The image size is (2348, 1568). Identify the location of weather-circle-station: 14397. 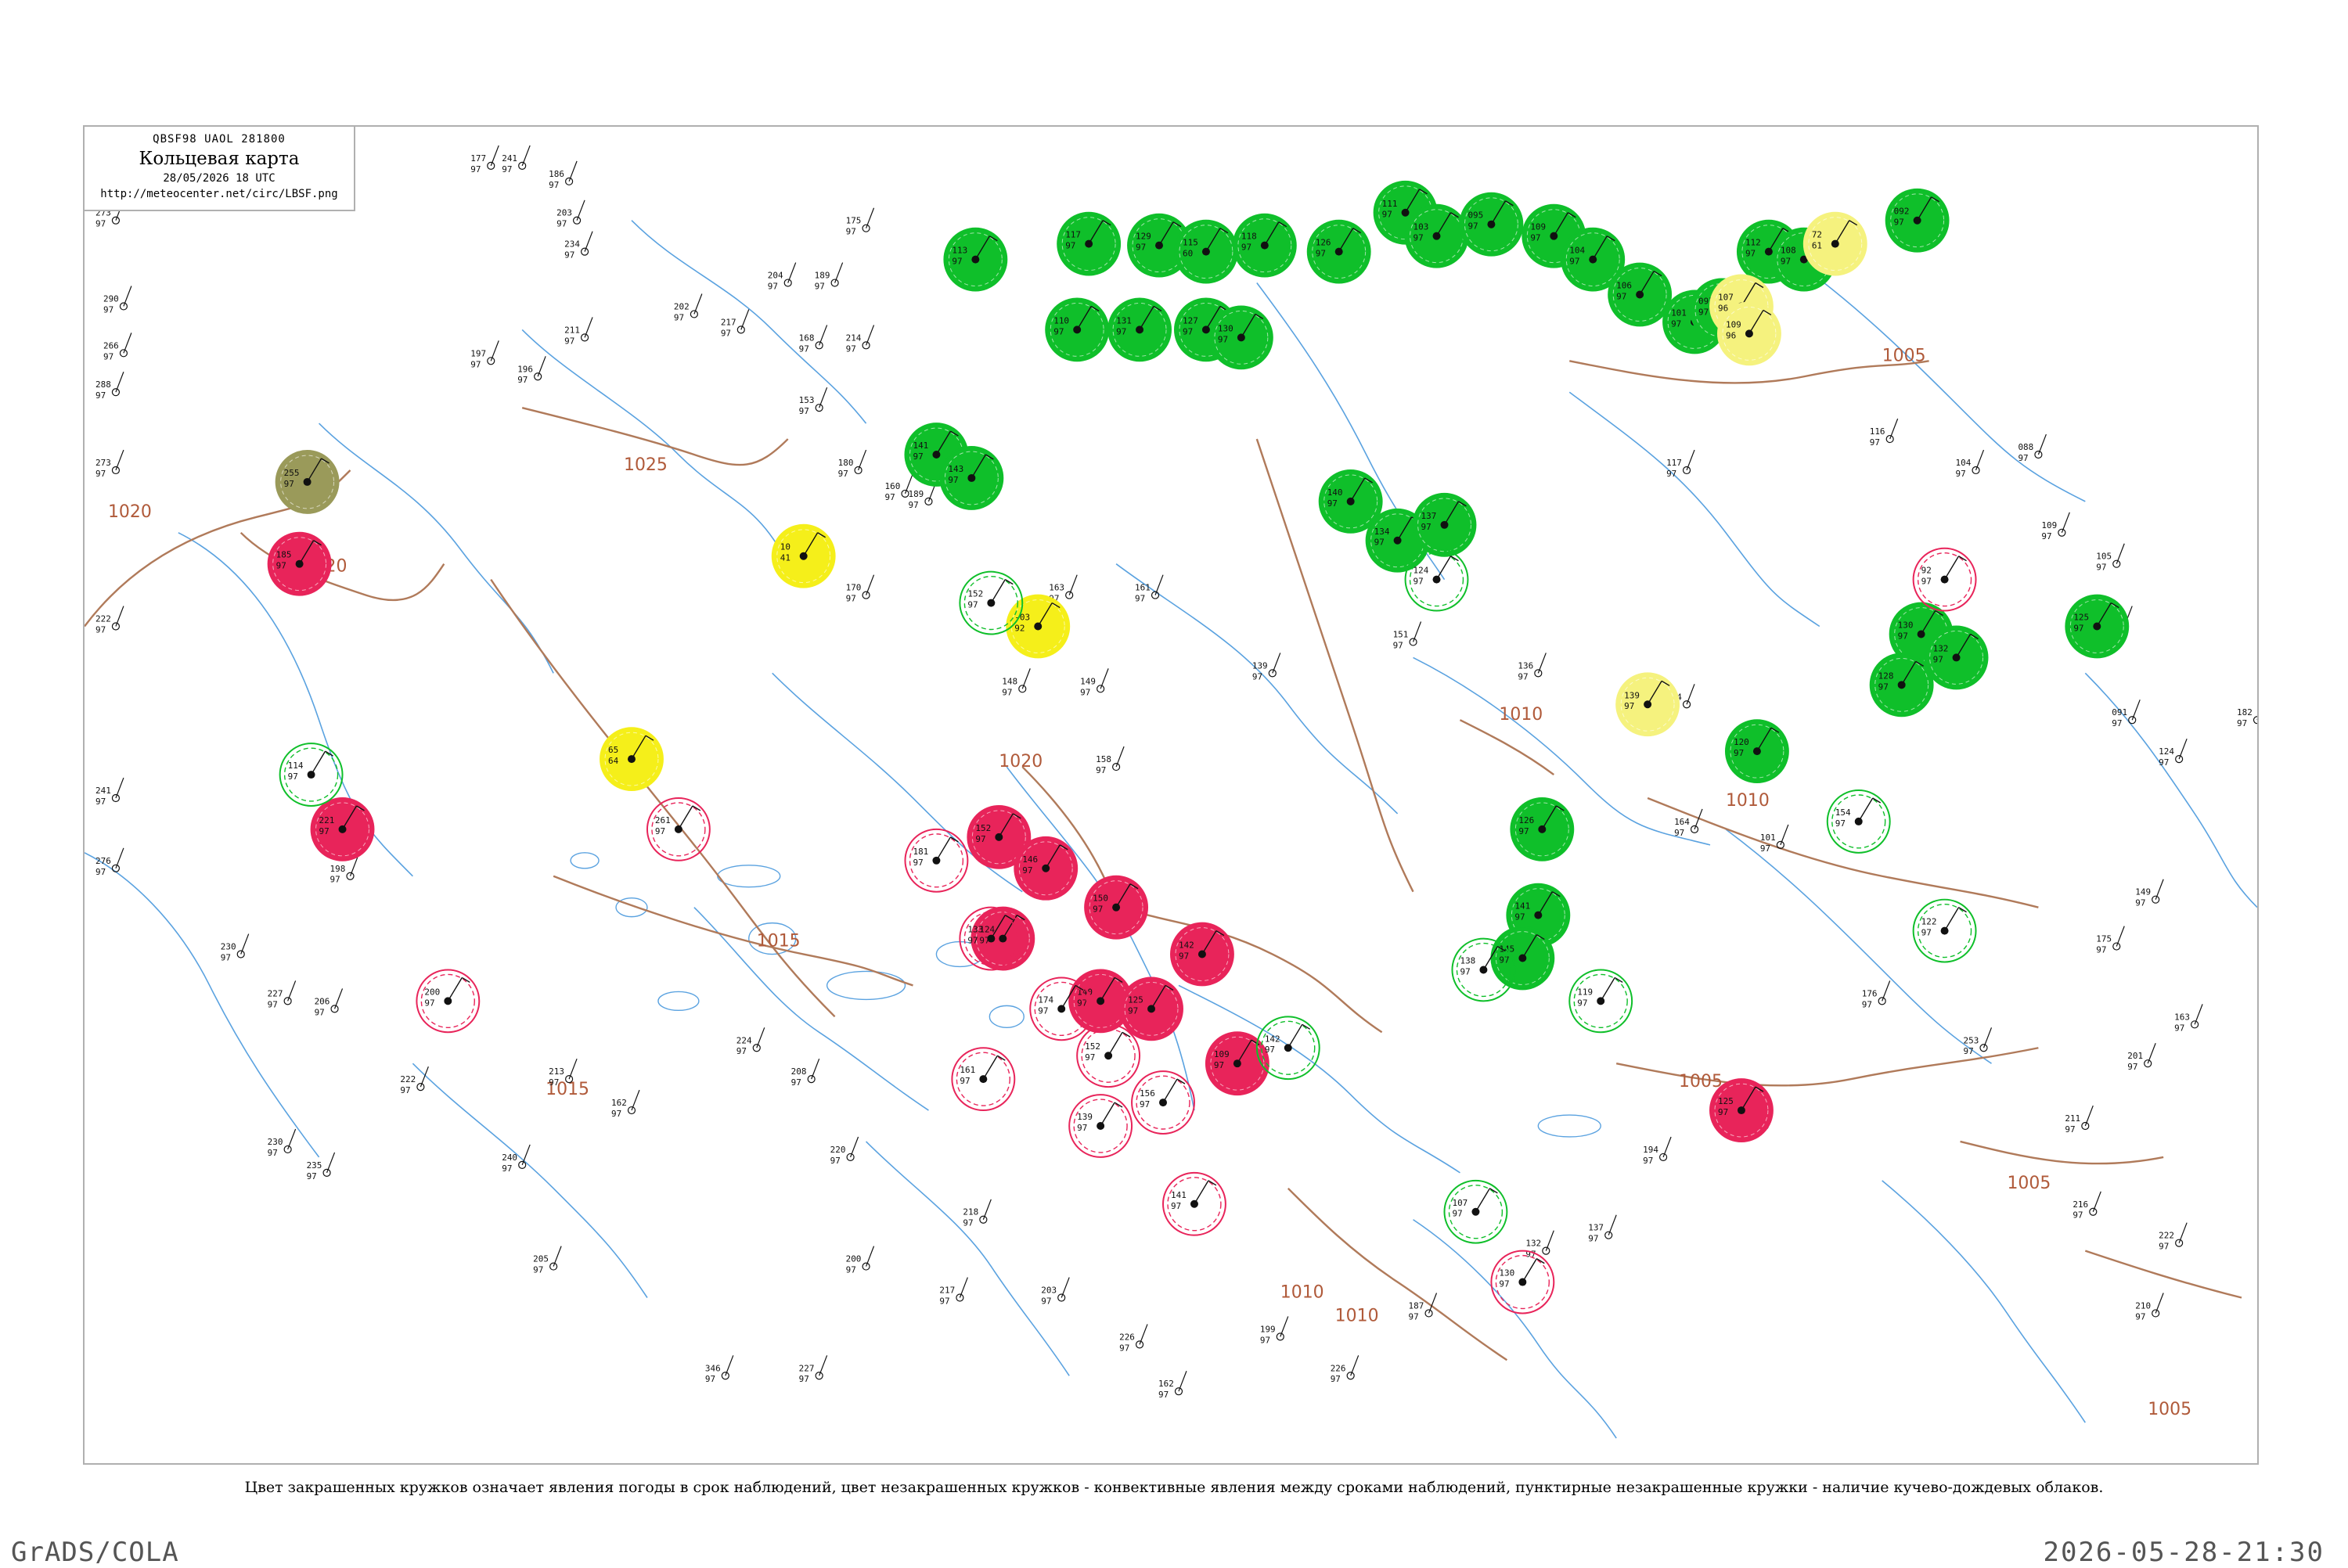
(972, 478).